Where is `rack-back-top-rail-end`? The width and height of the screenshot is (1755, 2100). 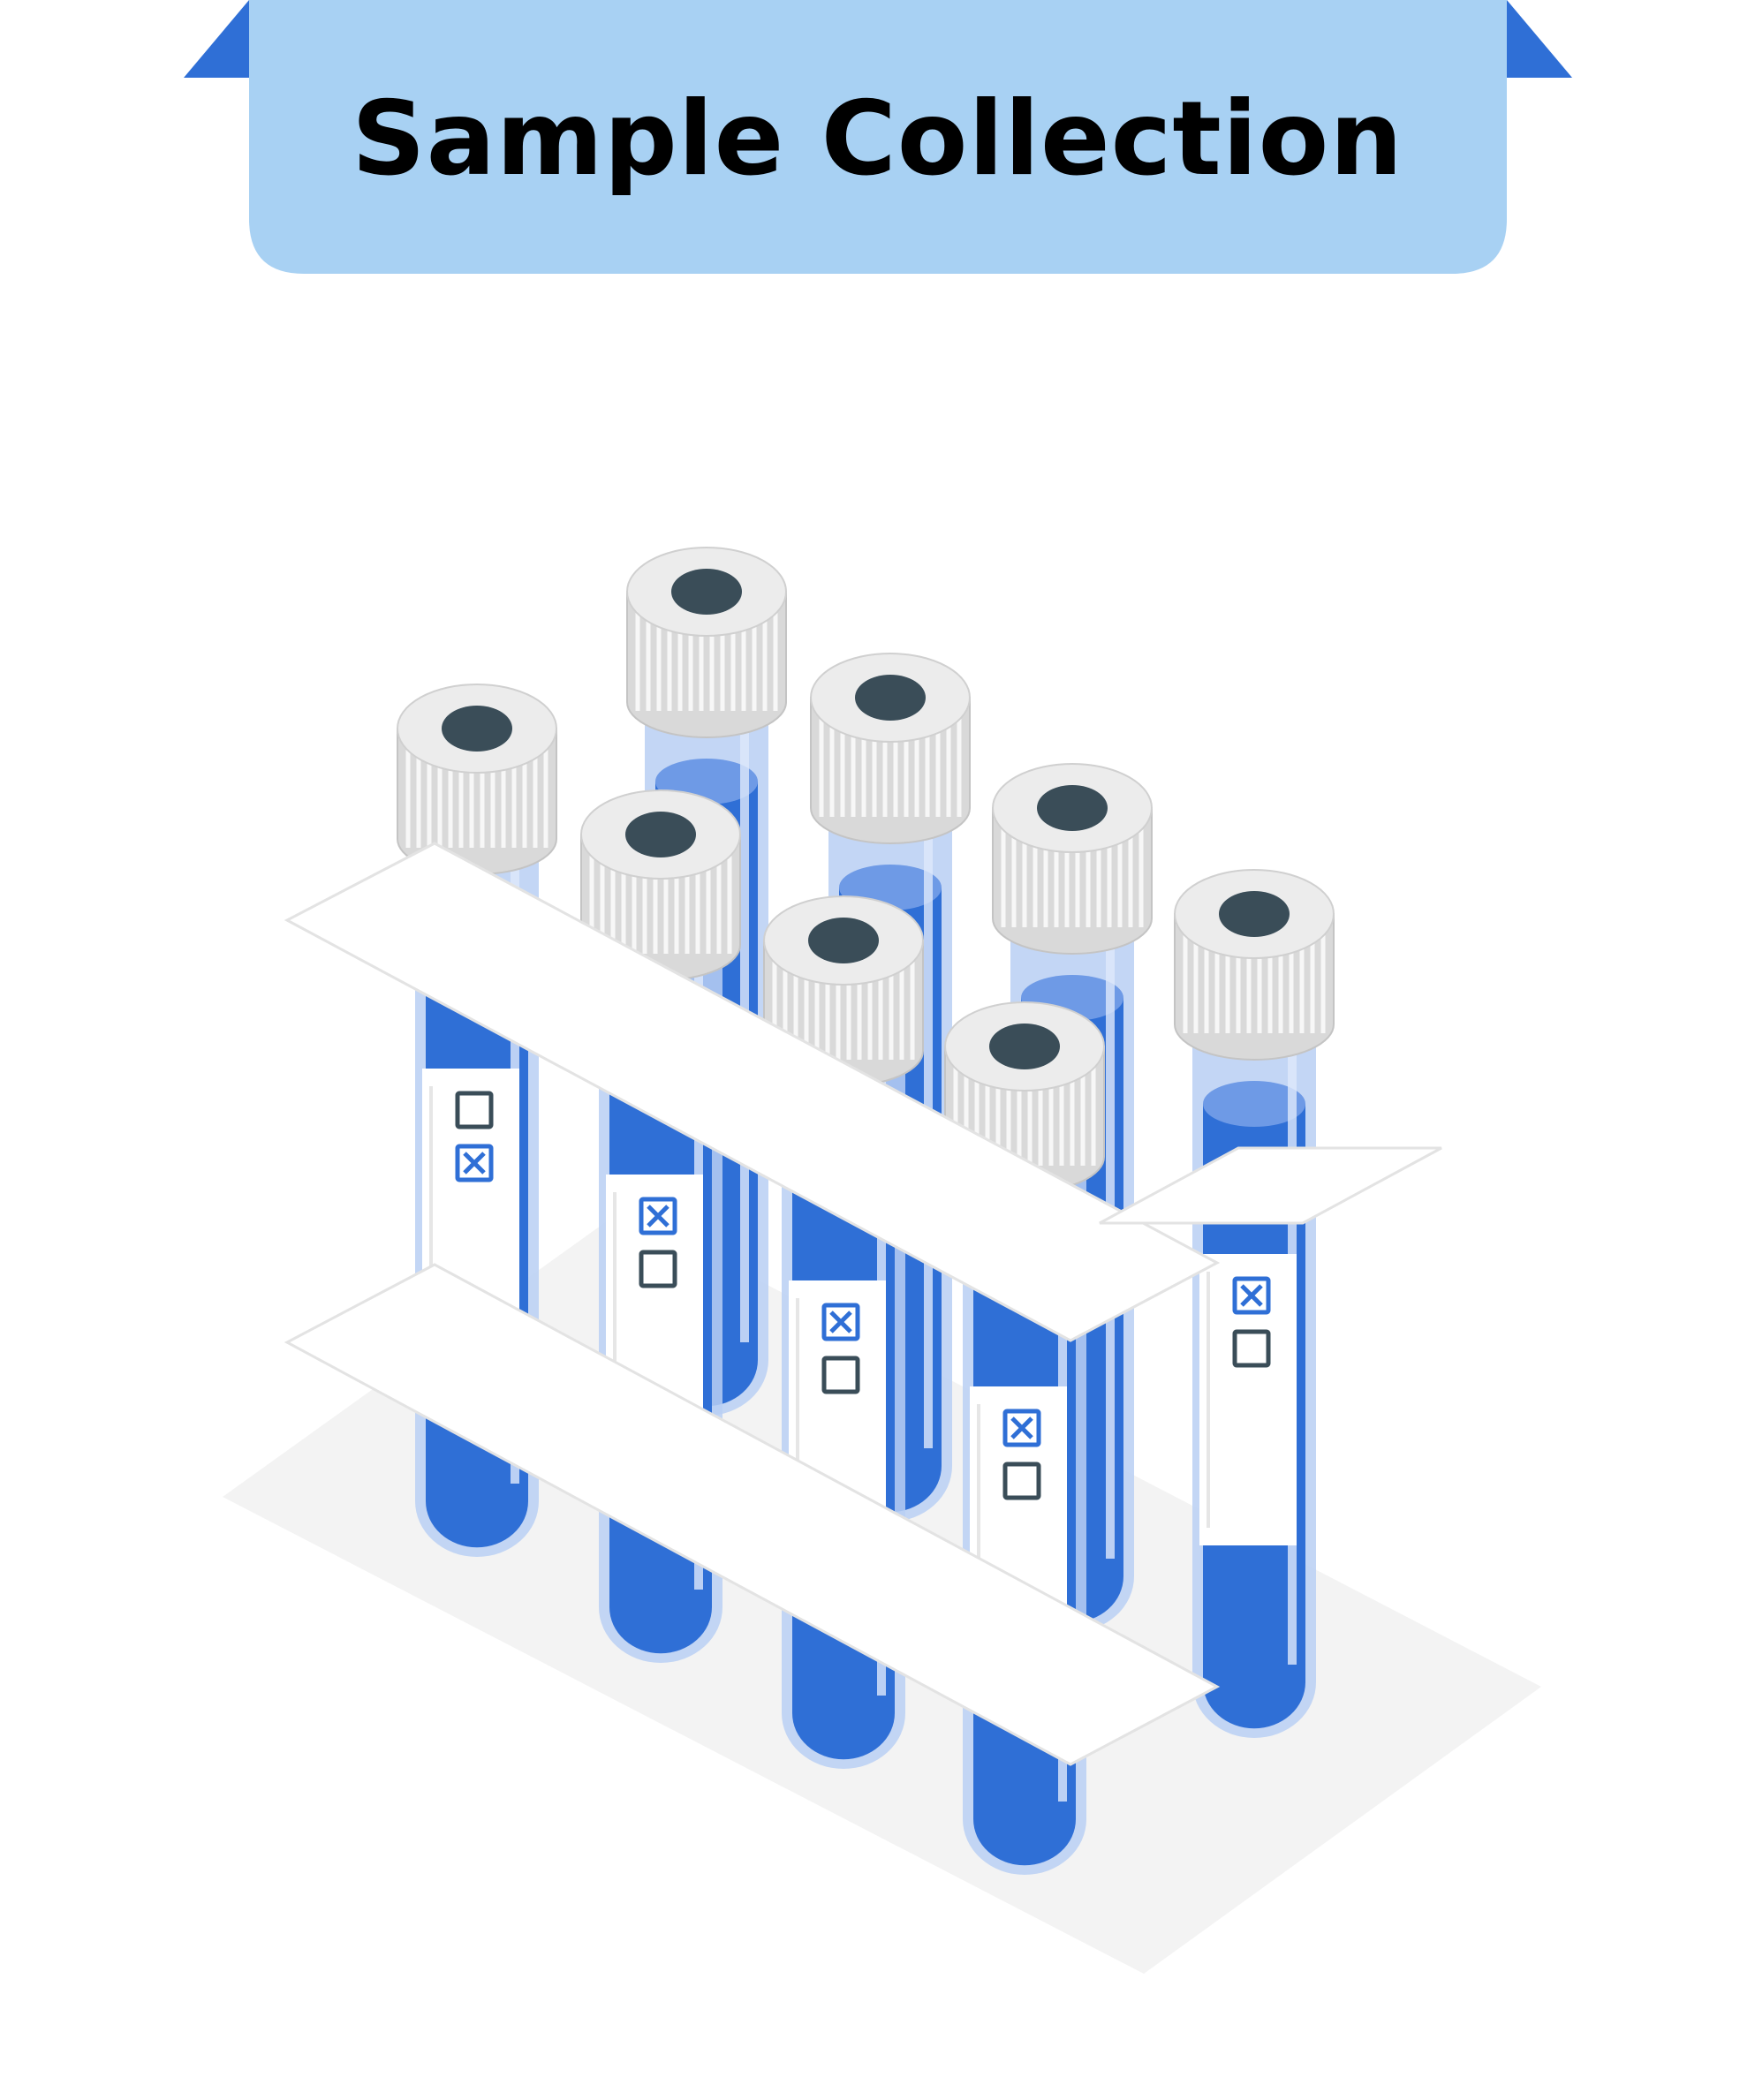 rack-back-top-rail-end is located at coordinates (1270, 1186).